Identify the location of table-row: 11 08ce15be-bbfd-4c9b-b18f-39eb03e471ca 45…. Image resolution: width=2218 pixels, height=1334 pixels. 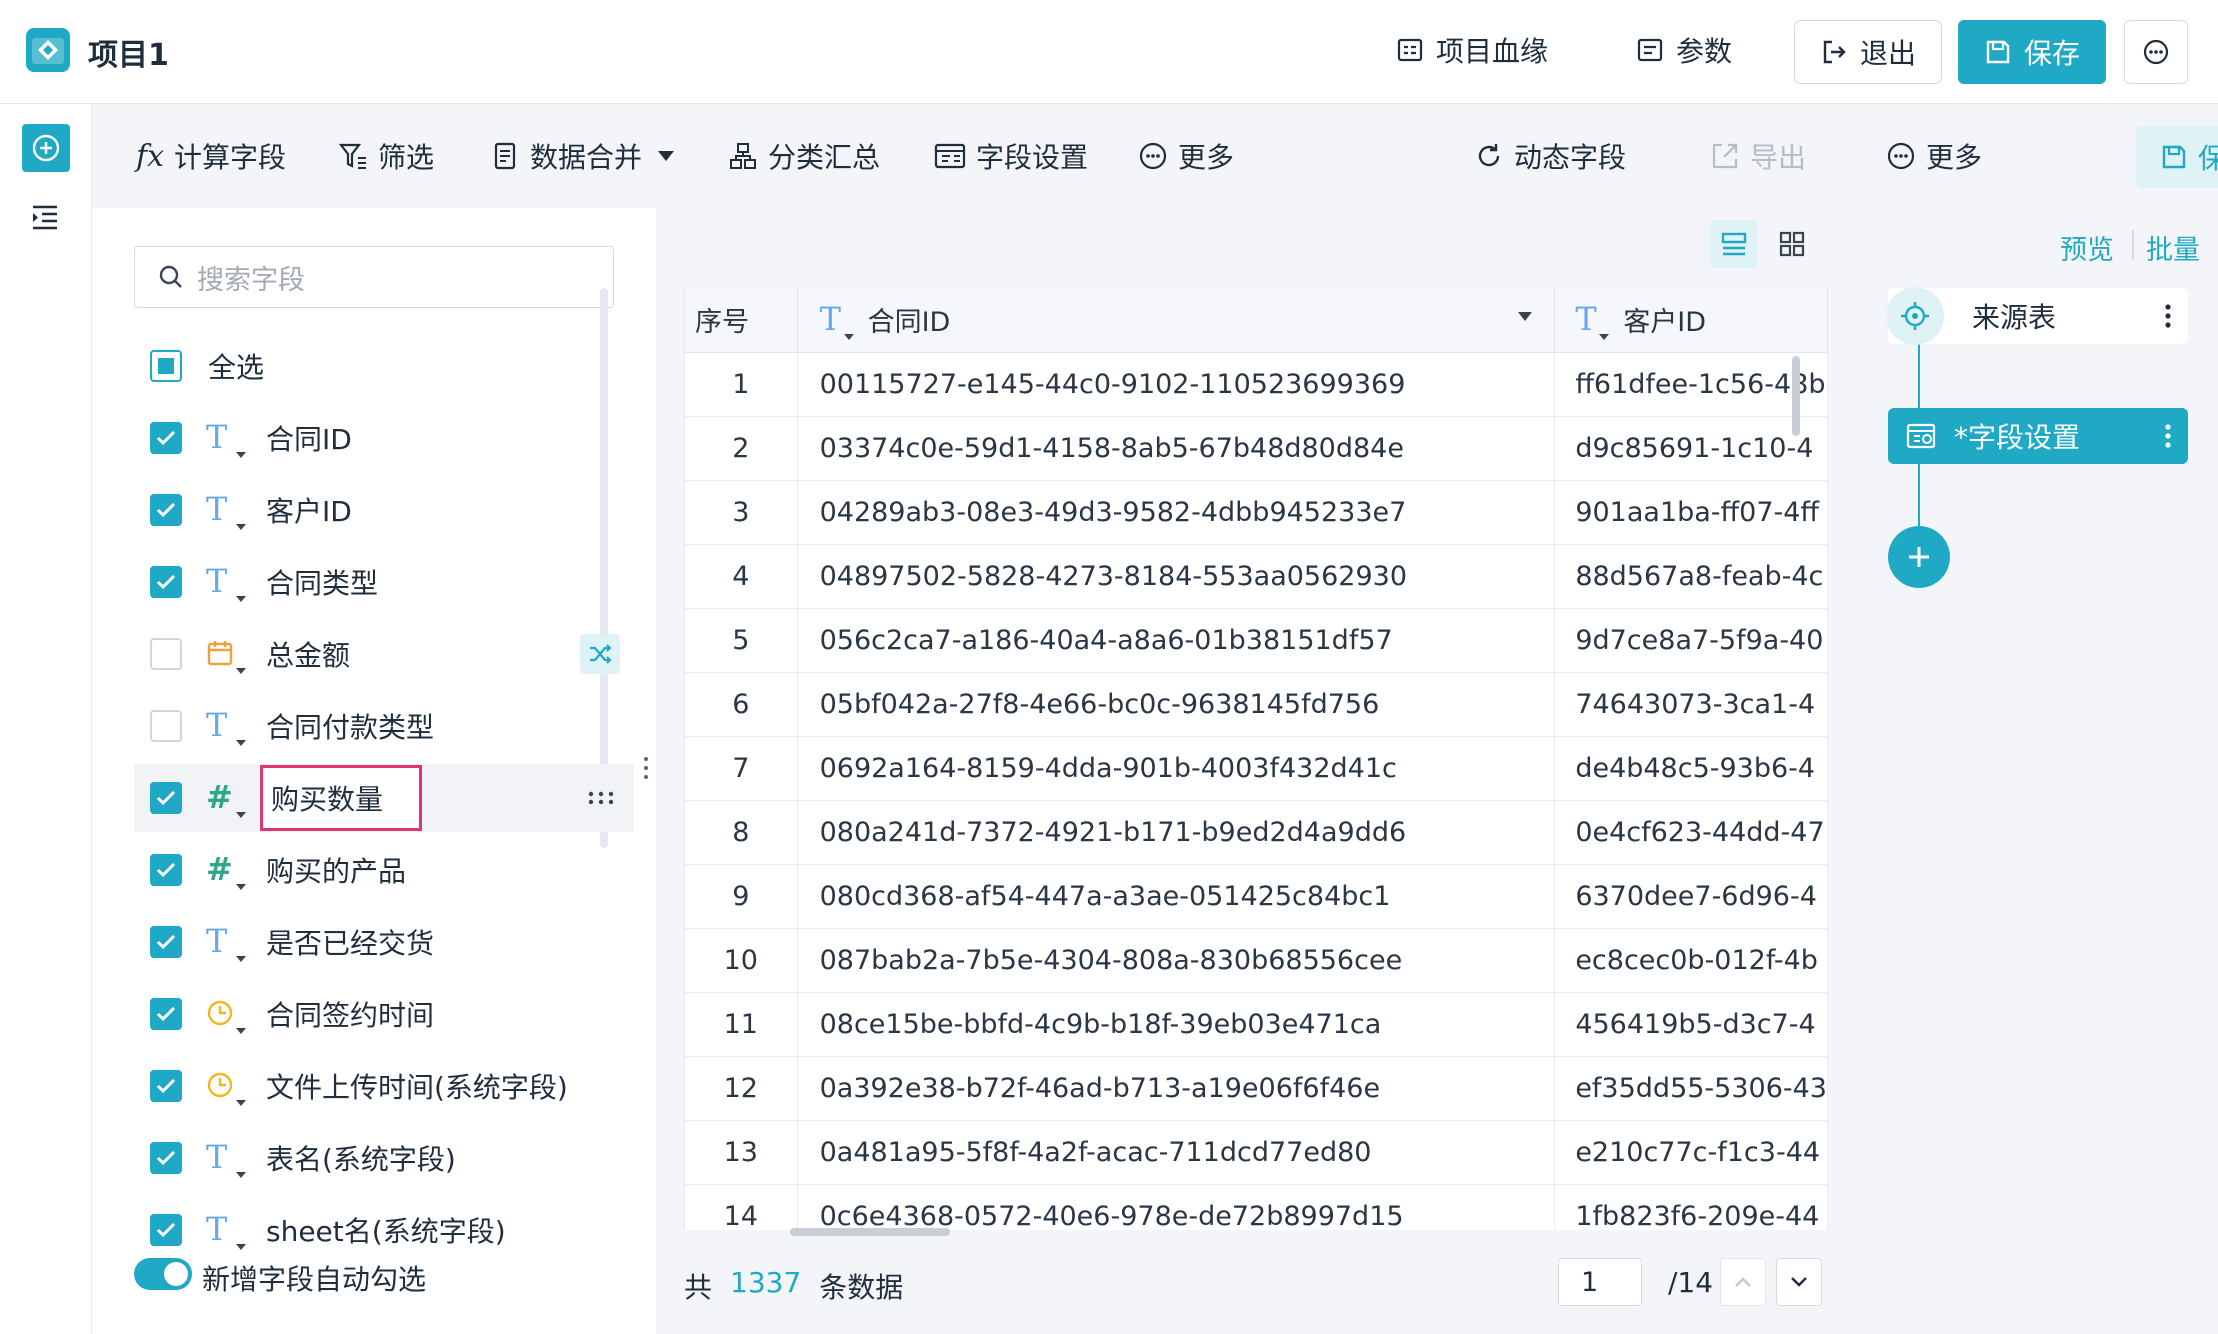
(1256, 1024).